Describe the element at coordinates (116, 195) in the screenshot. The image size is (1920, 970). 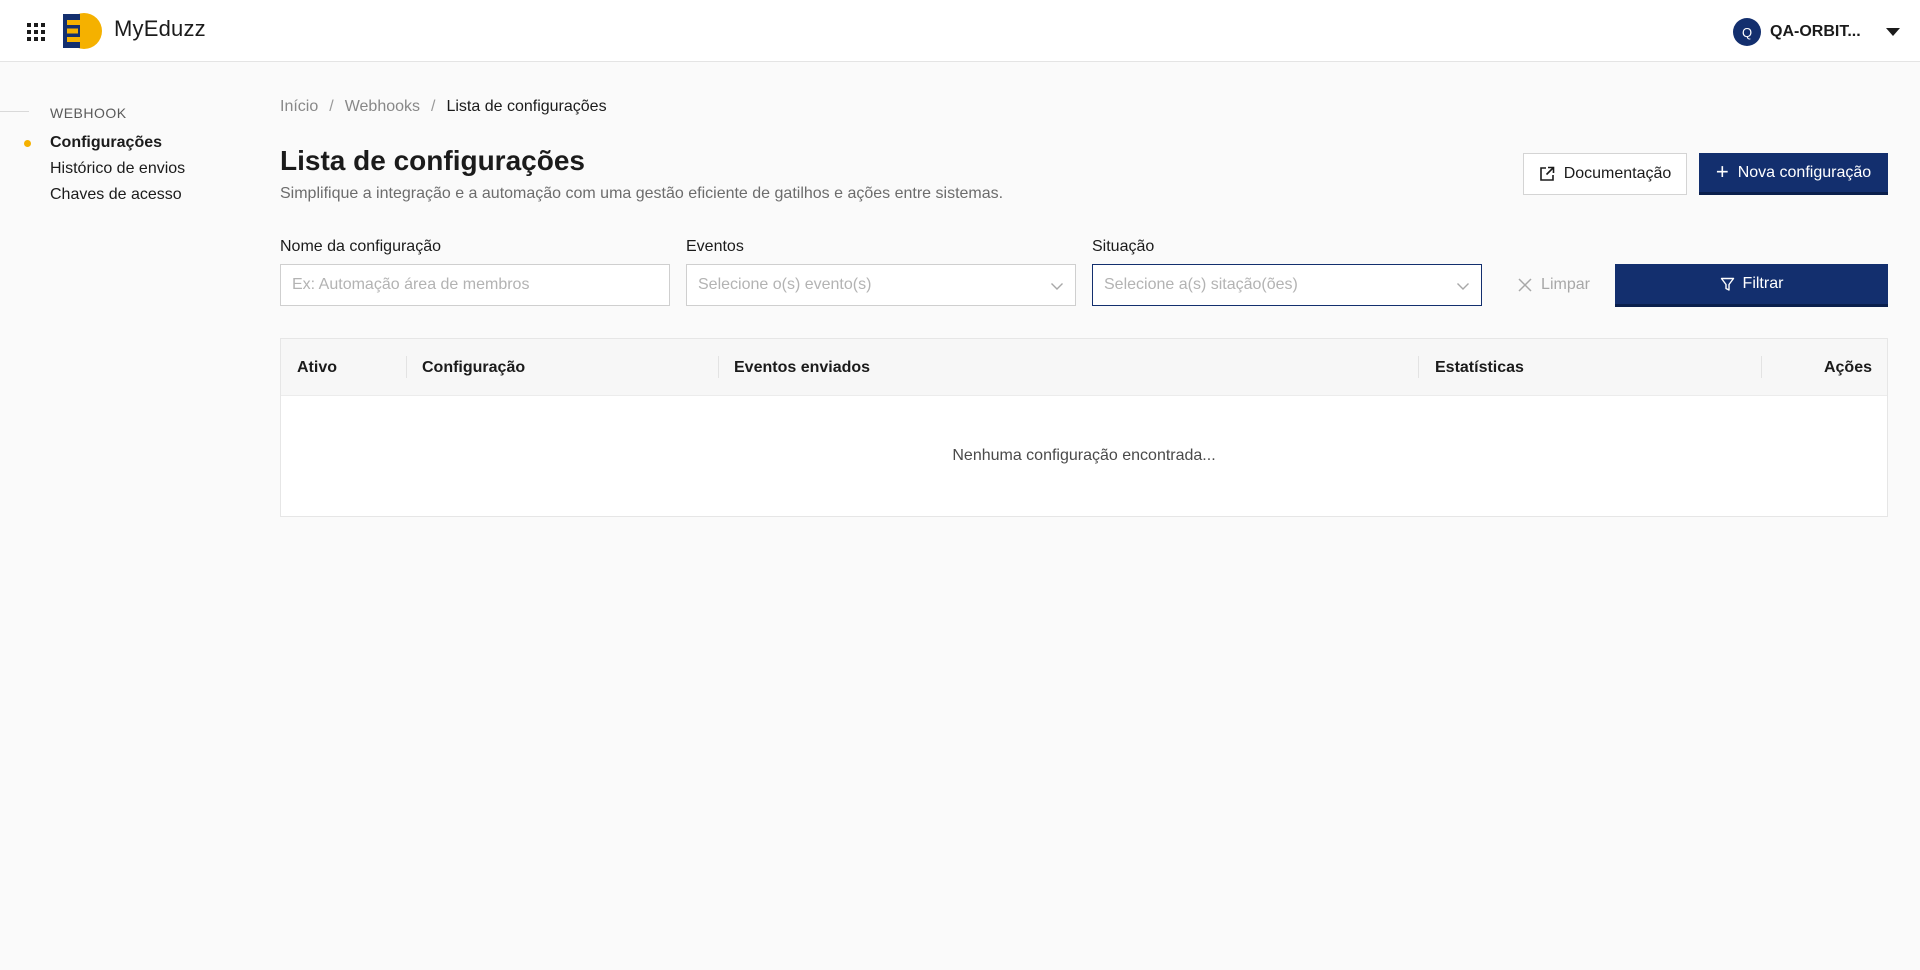
I see `sidebar-item-chaves-de-acesso: Chaves de acesso` at that location.